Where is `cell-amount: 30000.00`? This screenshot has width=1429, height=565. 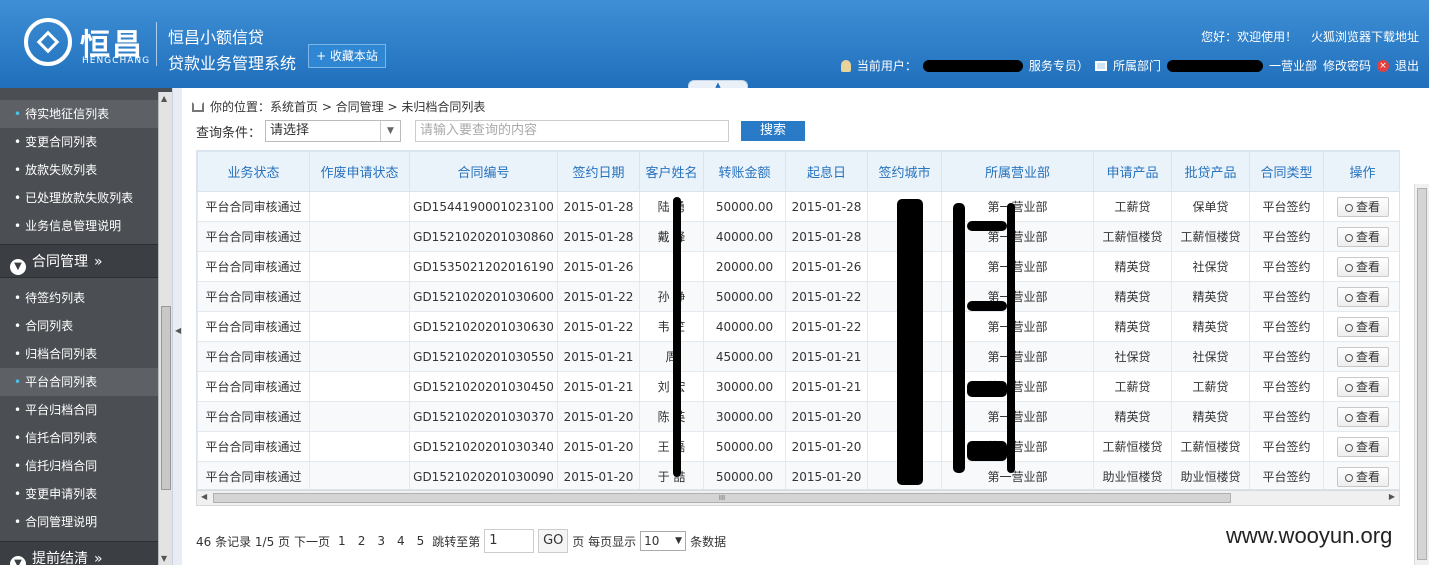 cell-amount: 30000.00 is located at coordinates (744, 386).